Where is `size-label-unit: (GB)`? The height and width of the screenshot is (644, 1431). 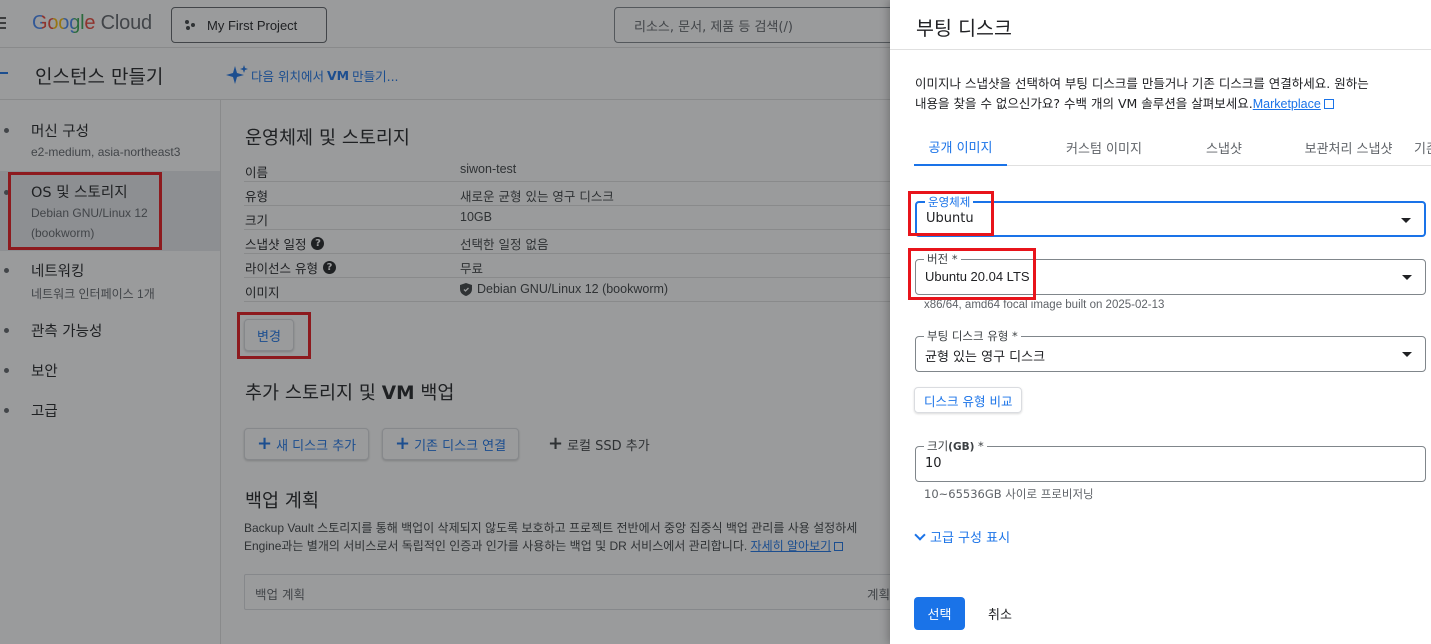
size-label-unit: (GB) is located at coordinates (961, 447).